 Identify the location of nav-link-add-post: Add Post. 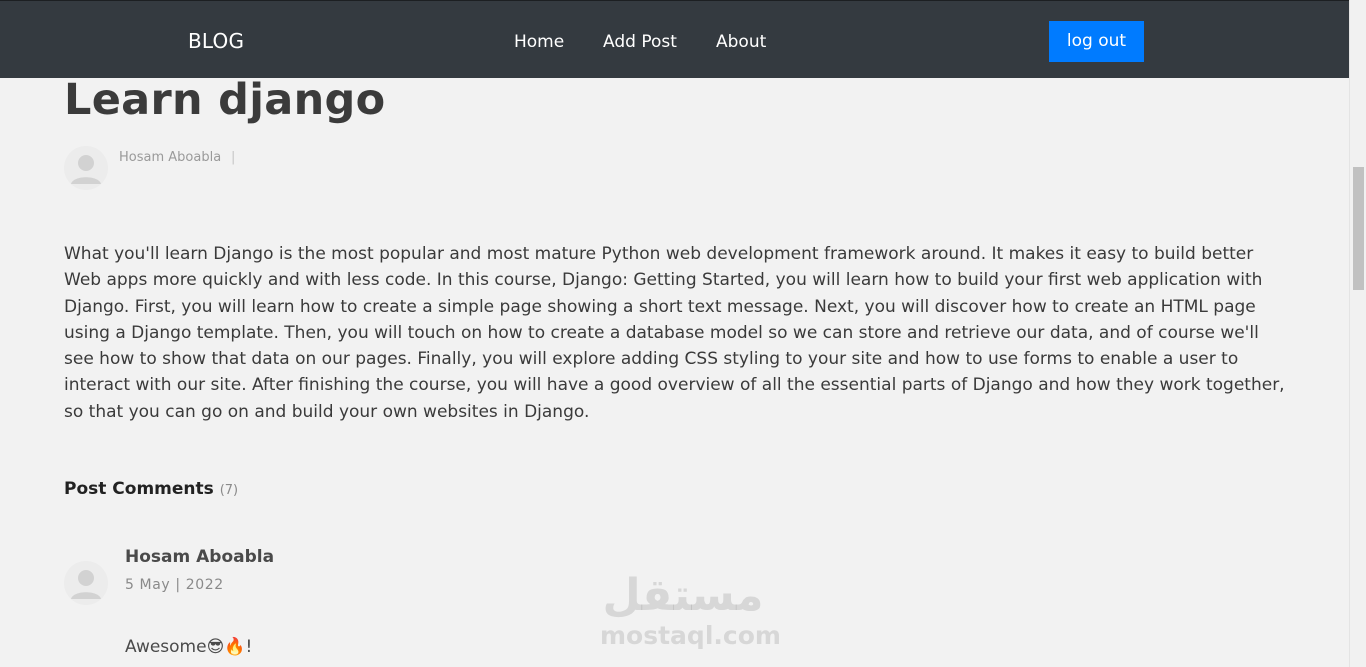
(640, 42).